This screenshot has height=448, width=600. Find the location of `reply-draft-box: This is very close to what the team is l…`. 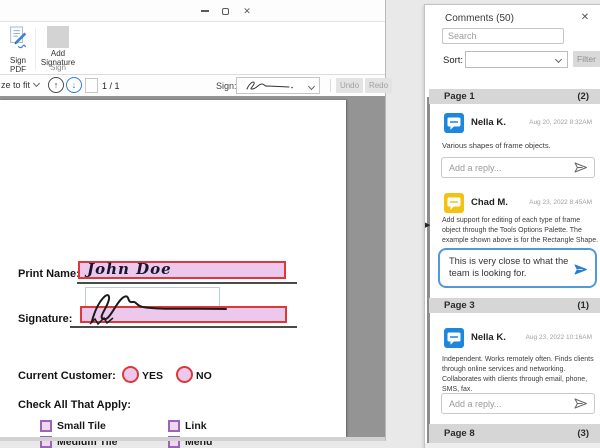

reply-draft-box: This is very close to what the team is l… is located at coordinates (517, 268).